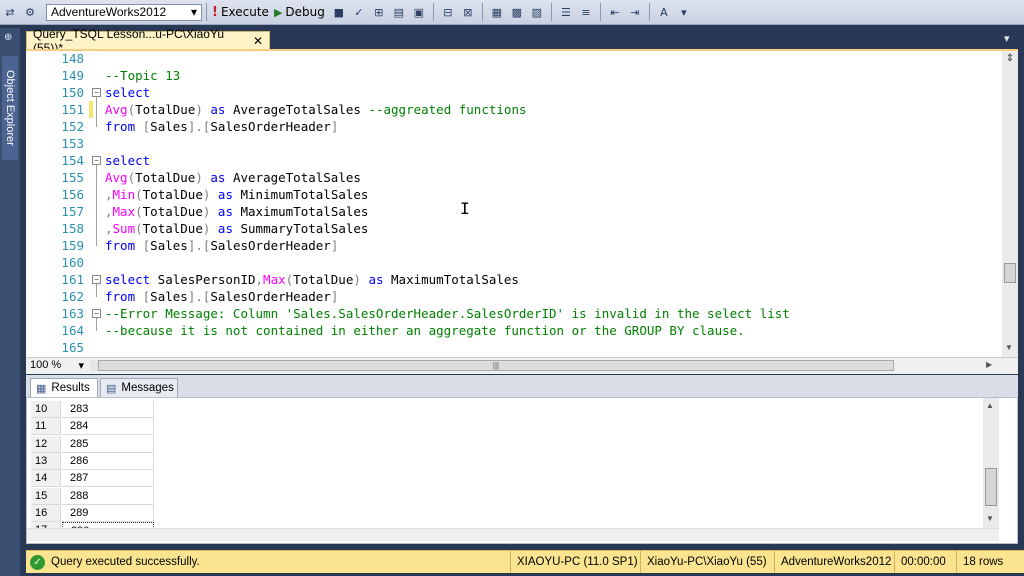 The width and height of the screenshot is (1024, 576). What do you see at coordinates (242, 12) in the screenshot?
I see `execute-button: ! Execute` at bounding box center [242, 12].